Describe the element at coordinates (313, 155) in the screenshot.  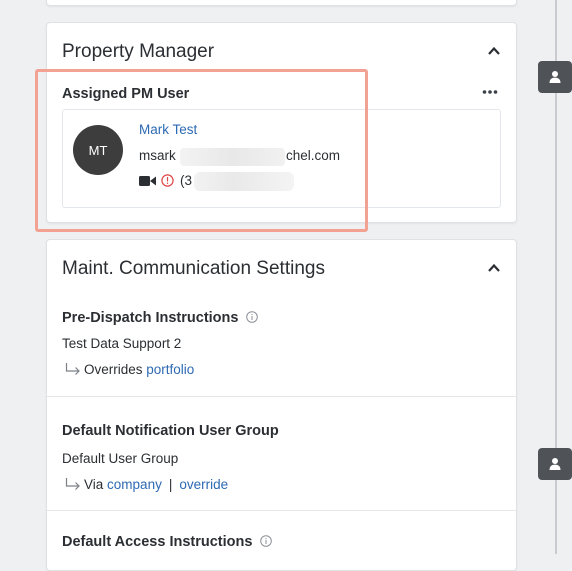
I see `pm-user-email-end: chel.com` at that location.